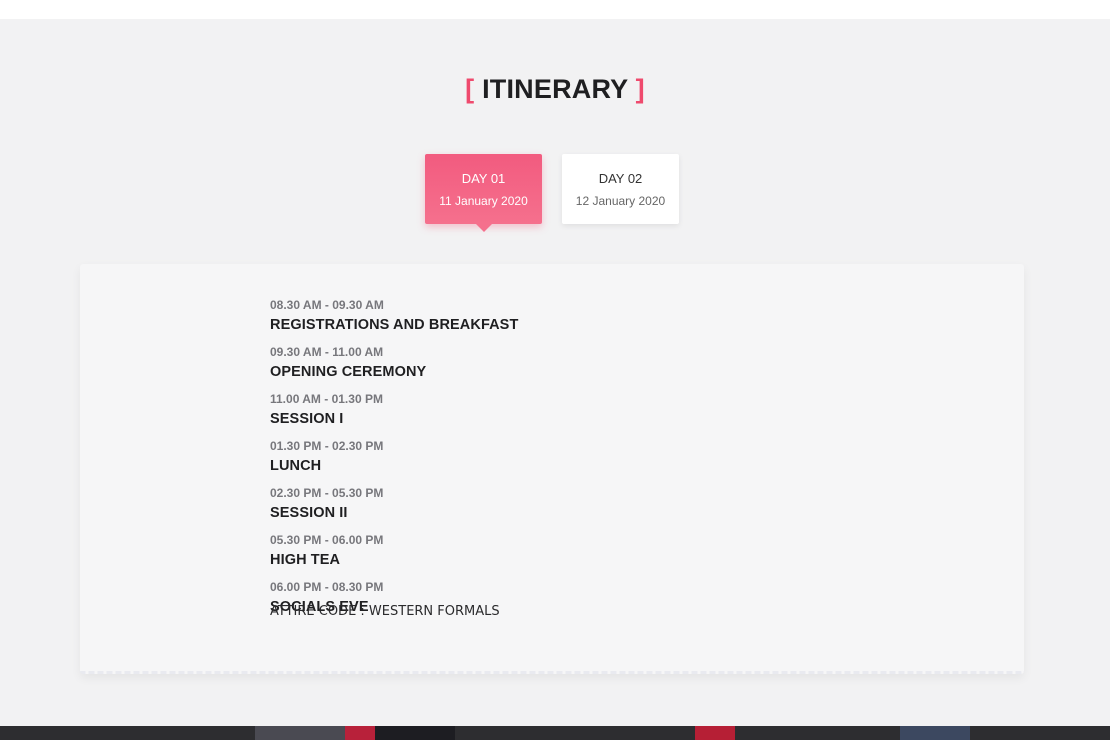 The height and width of the screenshot is (740, 1110). Describe the element at coordinates (385, 611) in the screenshot. I see `attire-note: ATTIRE CODE : WESTERN FORMALS` at that location.